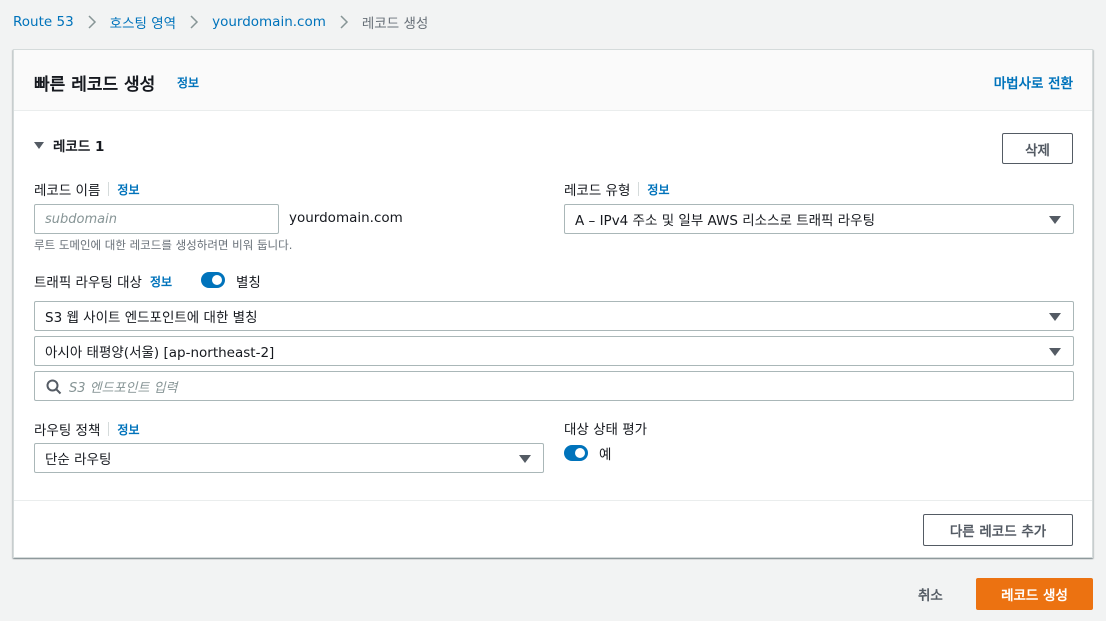 Image resolution: width=1106 pixels, height=621 pixels. I want to click on record-type-info-link: 정보, so click(658, 189).